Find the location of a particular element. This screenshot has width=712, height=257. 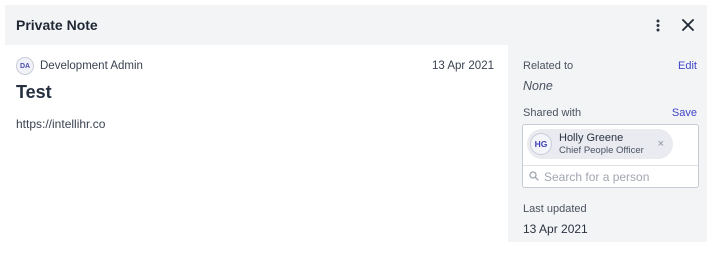

search-icon is located at coordinates (534, 177).